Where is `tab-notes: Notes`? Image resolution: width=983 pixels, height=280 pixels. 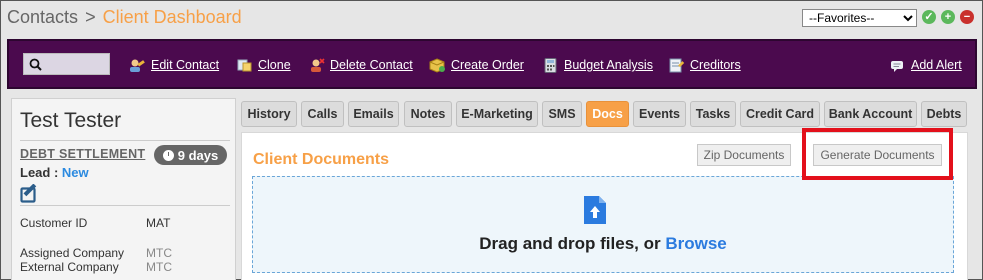 tab-notes: Notes is located at coordinates (428, 114).